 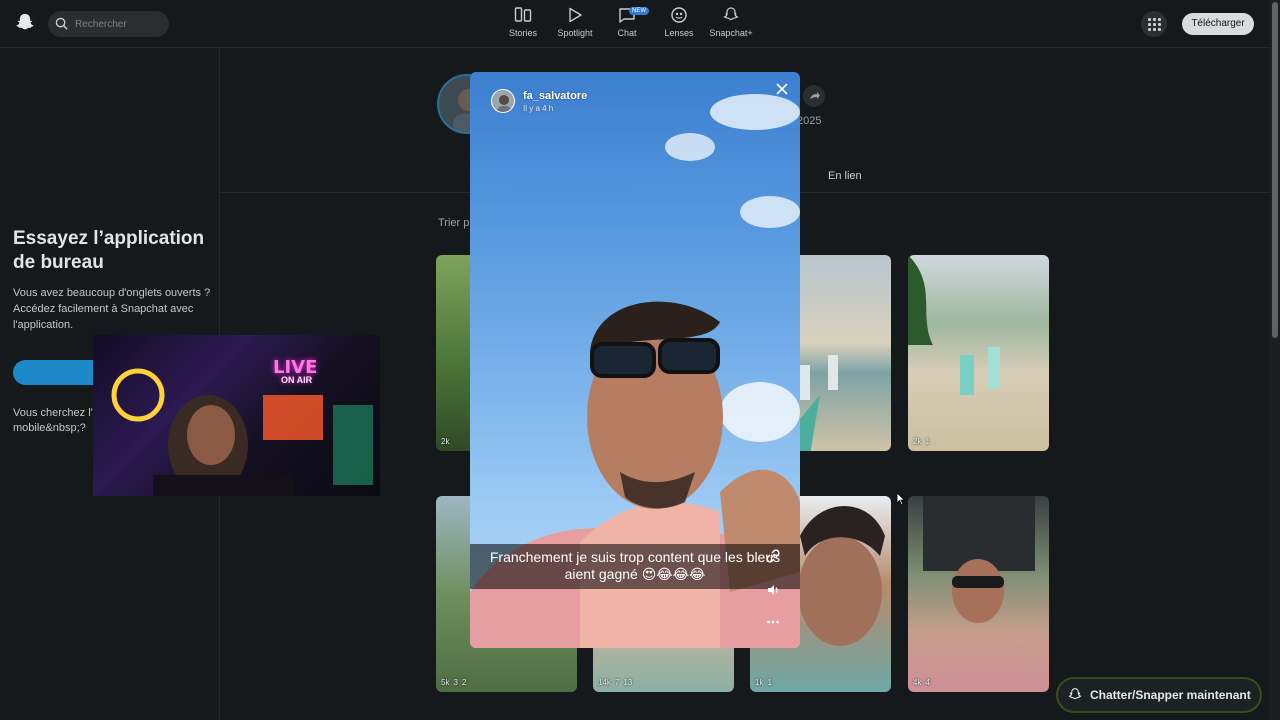 I want to click on nav-stories: Stories, so click(x=523, y=22).